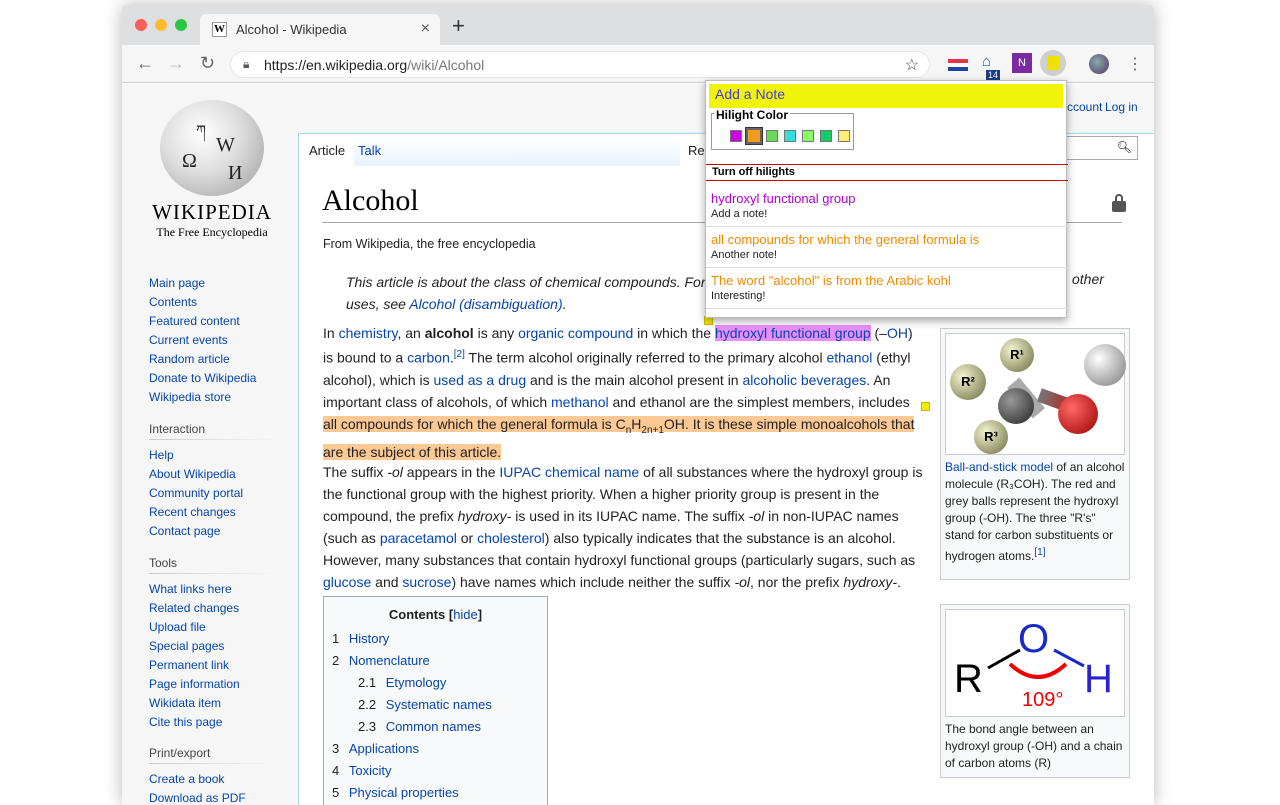  Describe the element at coordinates (214, 340) in the screenshot. I see `sidebar-link: Current events` at that location.